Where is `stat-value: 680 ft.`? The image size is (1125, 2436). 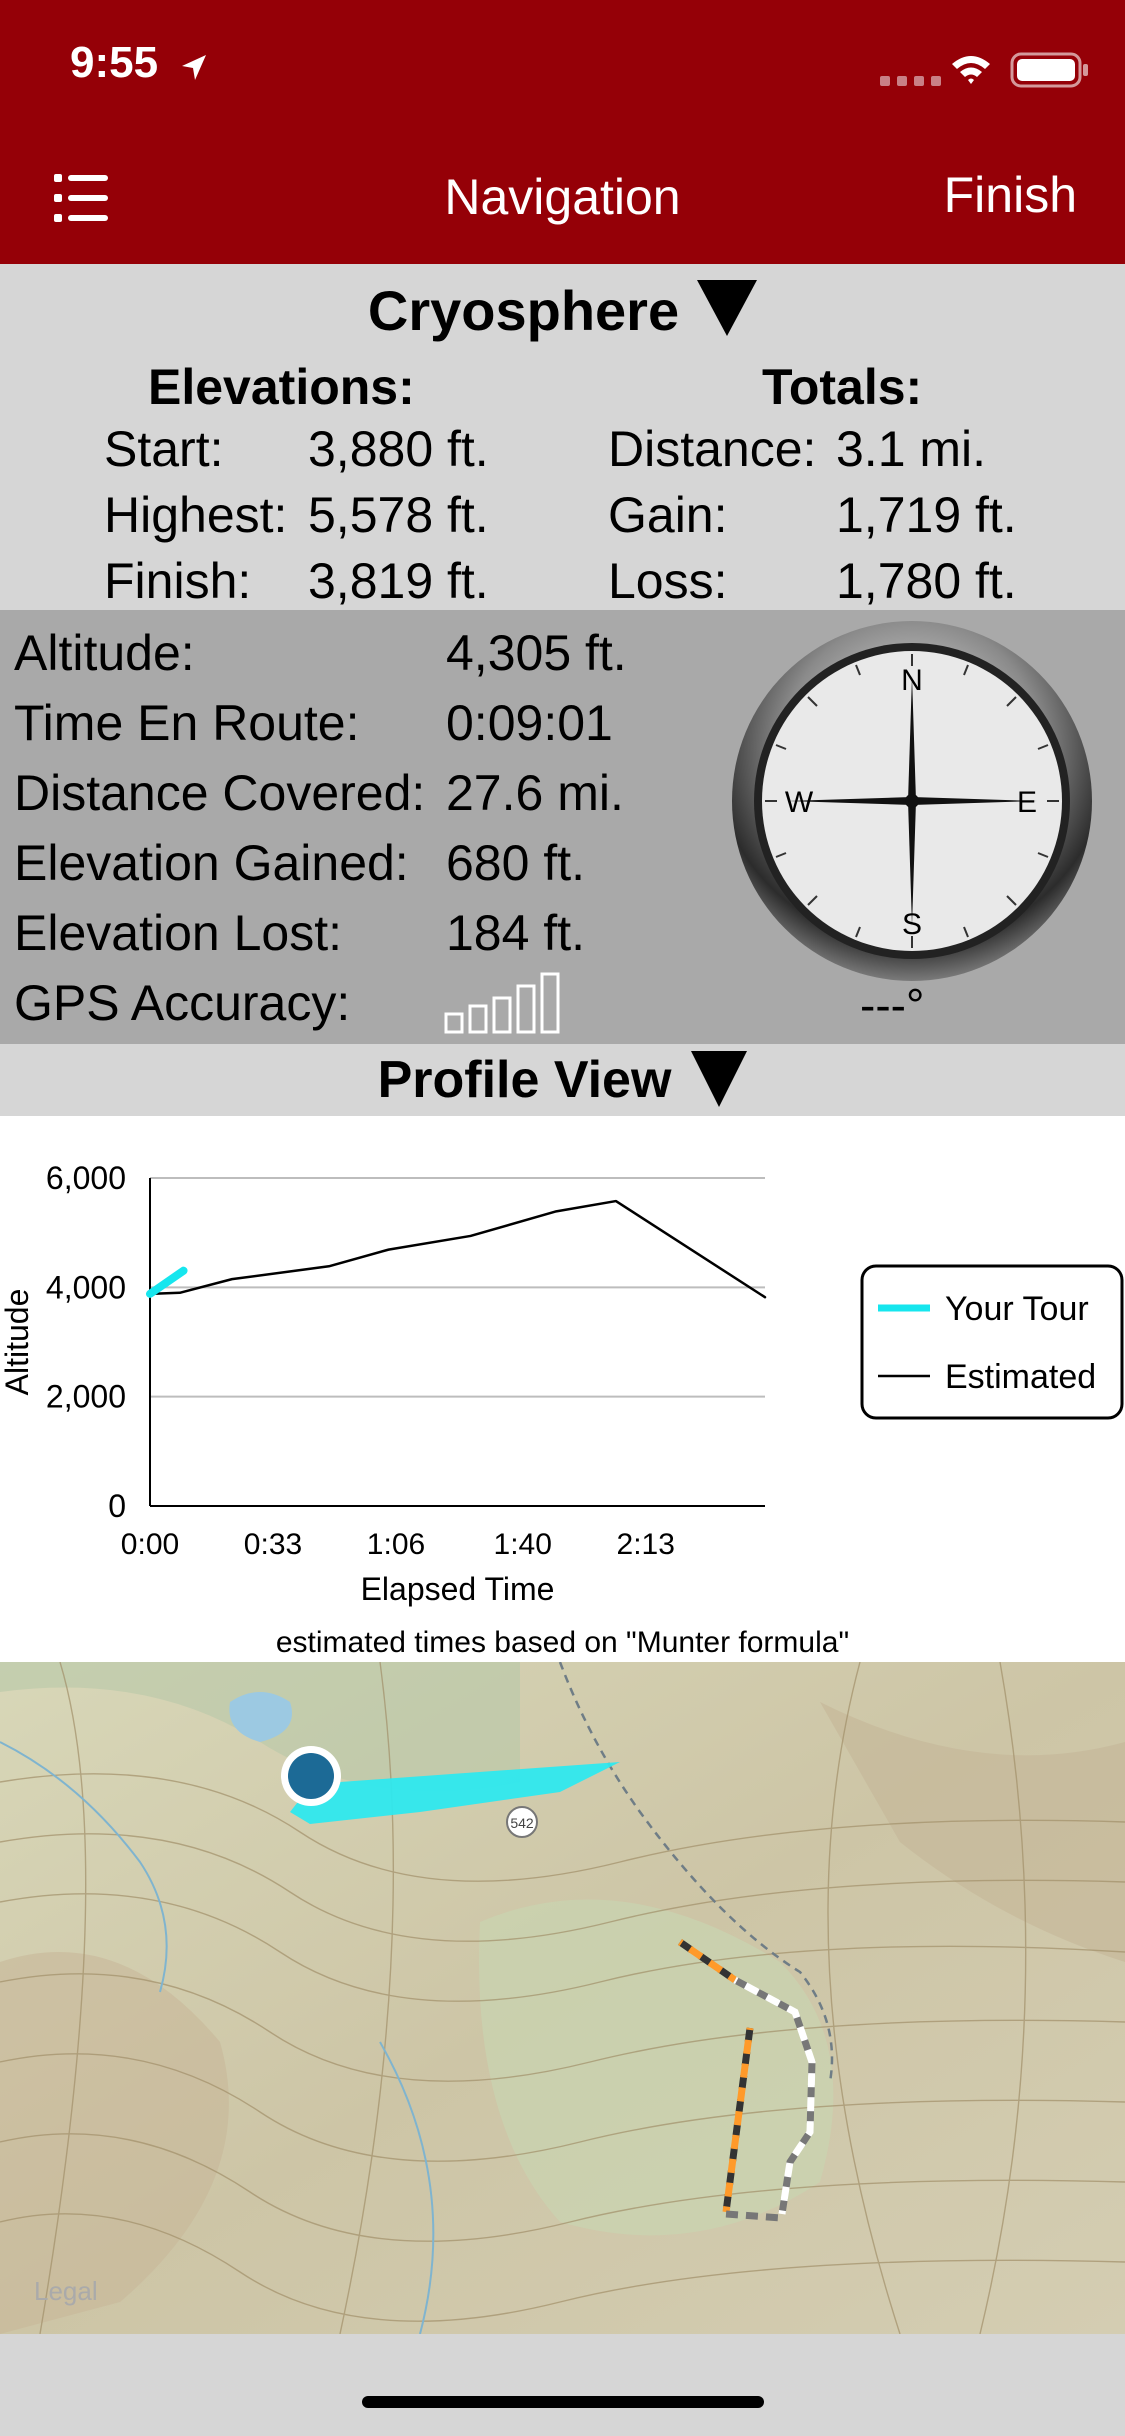
stat-value: 680 ft. is located at coordinates (515, 863).